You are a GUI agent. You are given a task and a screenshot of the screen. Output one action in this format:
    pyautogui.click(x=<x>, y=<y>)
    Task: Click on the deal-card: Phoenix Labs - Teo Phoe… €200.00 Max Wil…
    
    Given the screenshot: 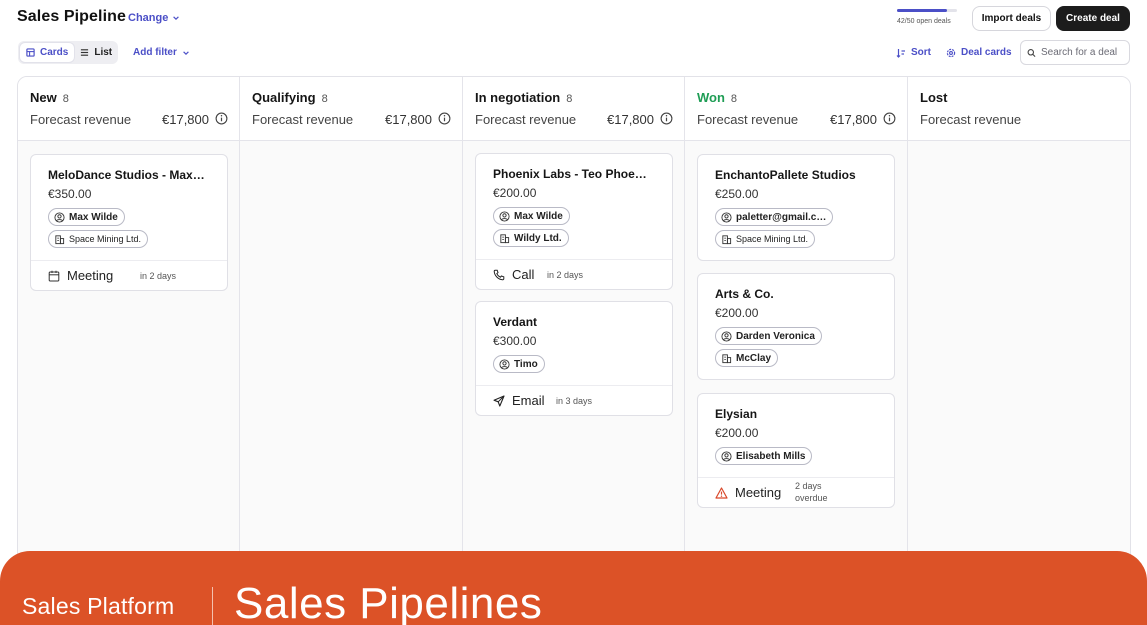 What is the action you would take?
    pyautogui.click(x=574, y=221)
    